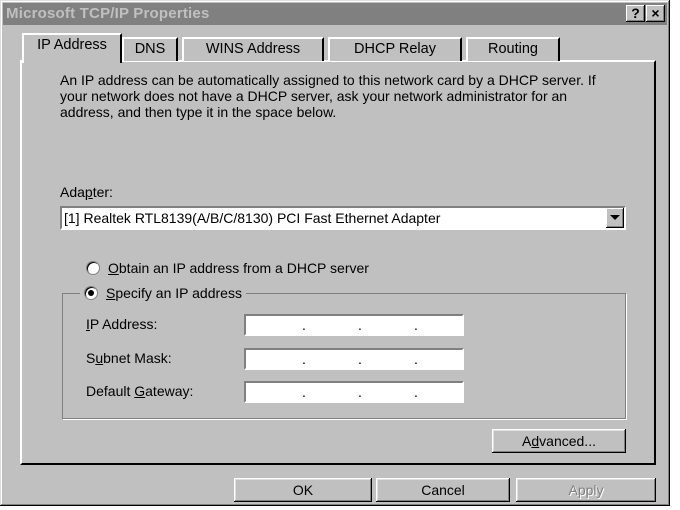  What do you see at coordinates (86, 192) in the screenshot?
I see `adapter-label: Adapter:` at bounding box center [86, 192].